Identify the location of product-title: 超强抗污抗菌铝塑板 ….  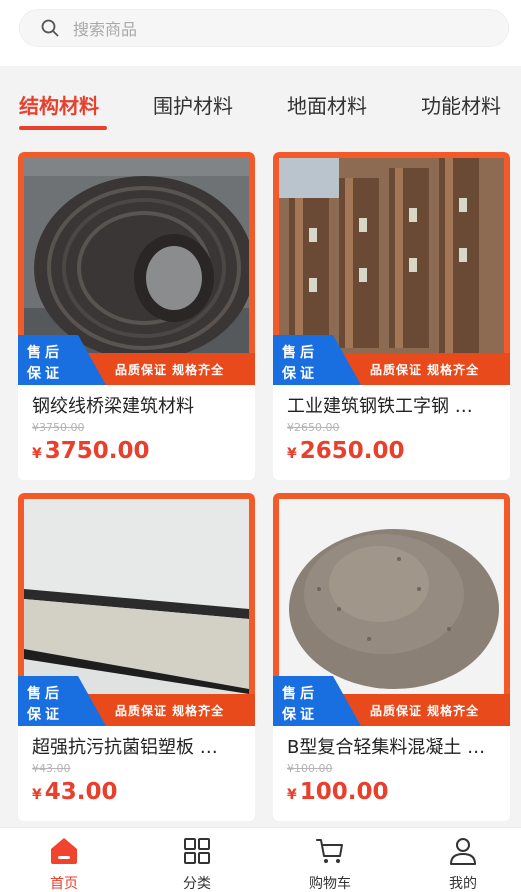
(138, 746).